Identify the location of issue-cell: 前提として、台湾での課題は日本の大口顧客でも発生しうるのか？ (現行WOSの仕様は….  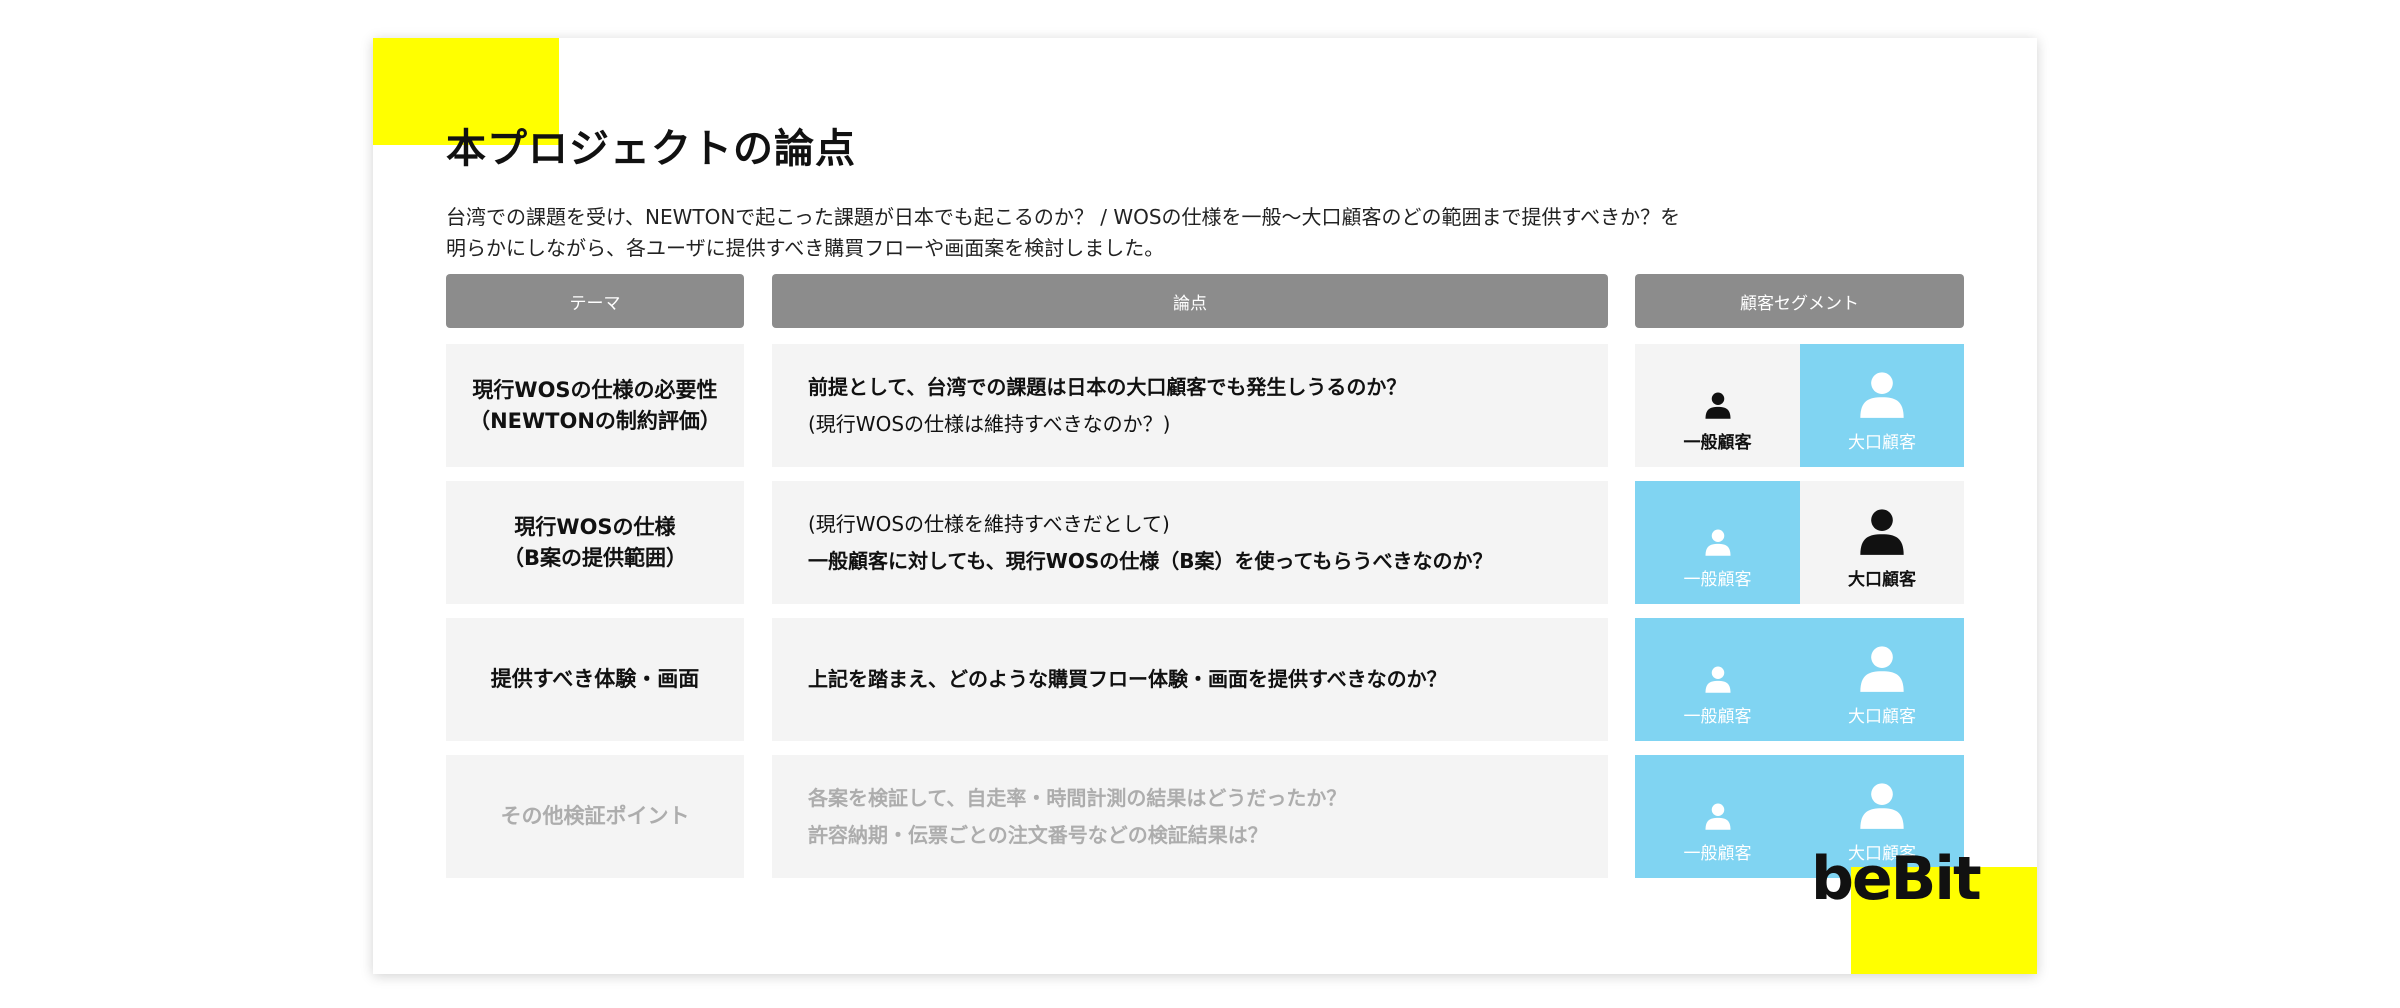
(1190, 405).